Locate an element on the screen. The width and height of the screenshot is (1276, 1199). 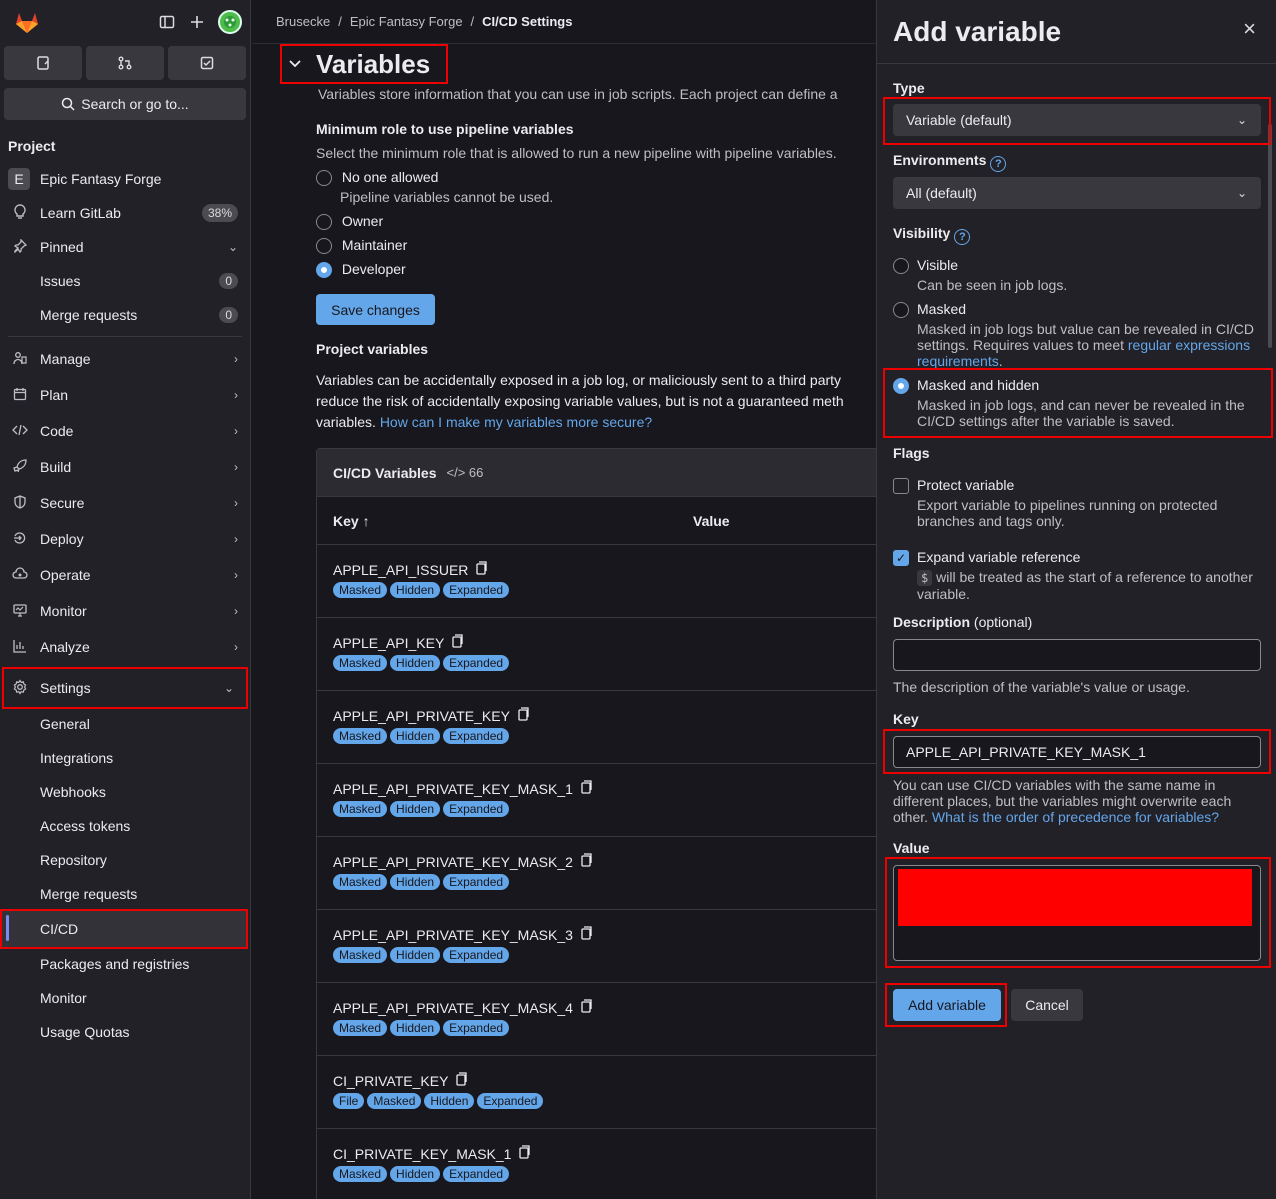
add-variable-button: Add variable is located at coordinates (947, 1005).